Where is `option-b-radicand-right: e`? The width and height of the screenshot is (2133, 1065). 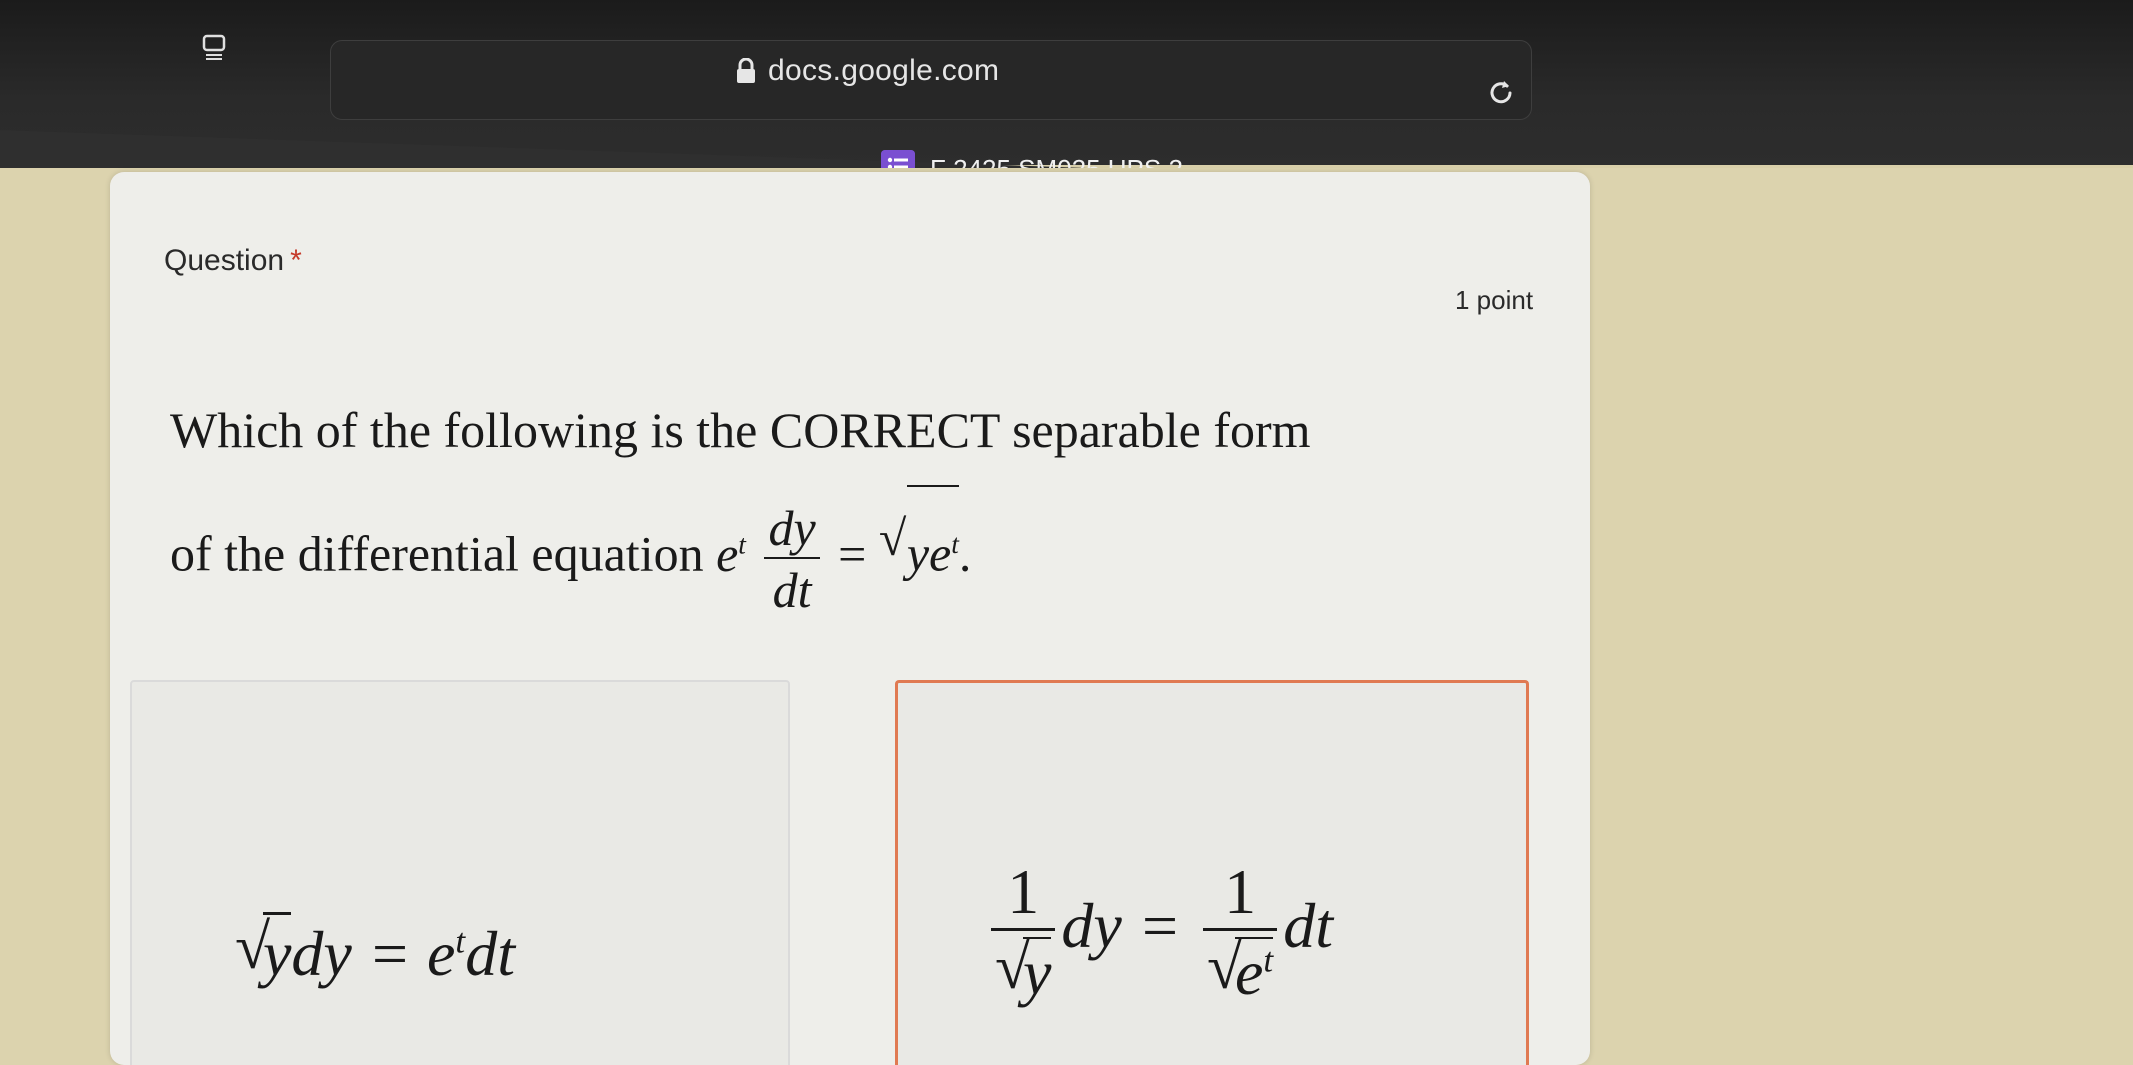
option-b-radicand-right: e is located at coordinates (1249, 972).